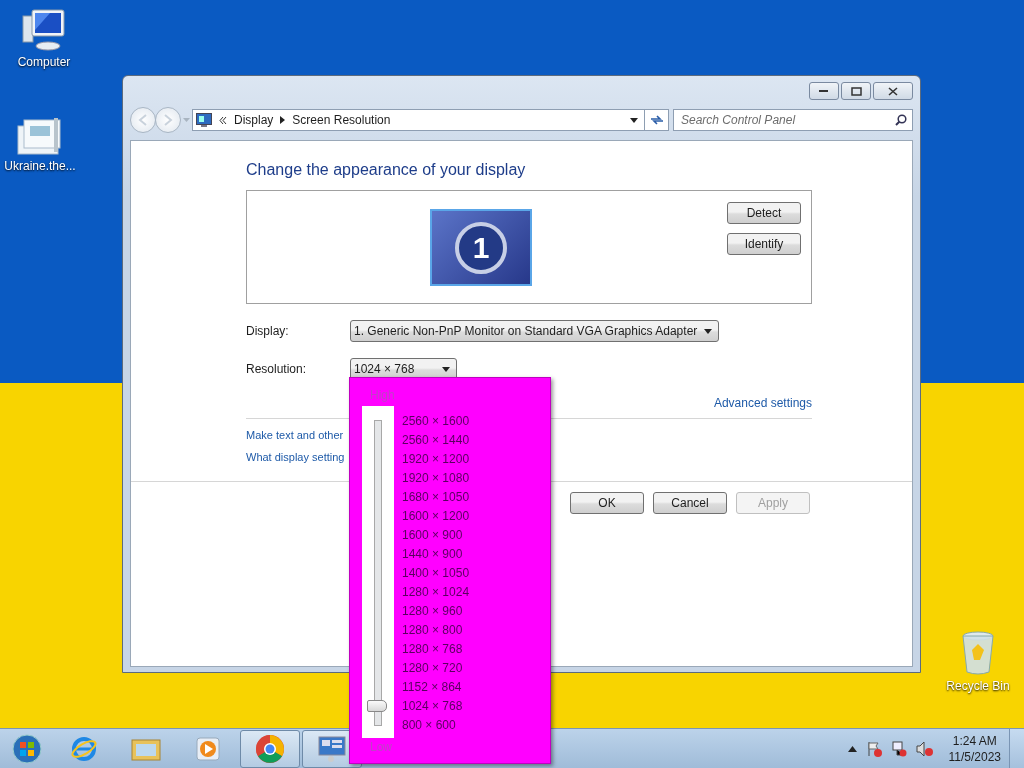 Image resolution: width=1024 pixels, height=768 pixels. What do you see at coordinates (381, 748) in the screenshot?
I see `slider-low-label: Low` at bounding box center [381, 748].